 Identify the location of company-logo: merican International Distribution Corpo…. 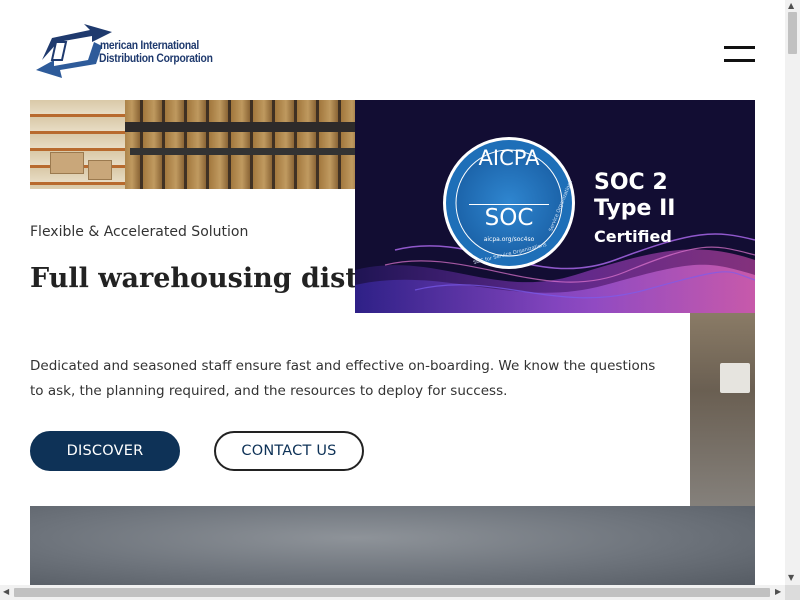
(132, 50).